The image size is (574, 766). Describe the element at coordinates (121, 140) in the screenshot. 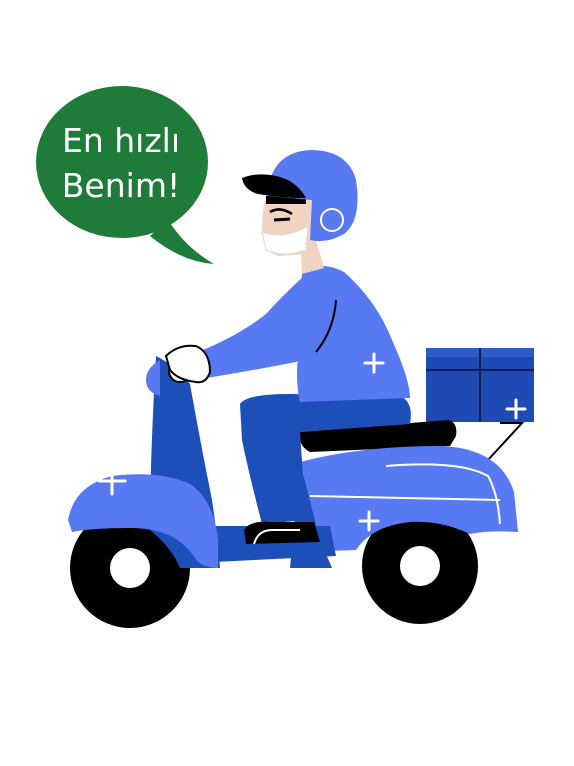

I see `speech-bubble-line-1: En hızlı` at that location.